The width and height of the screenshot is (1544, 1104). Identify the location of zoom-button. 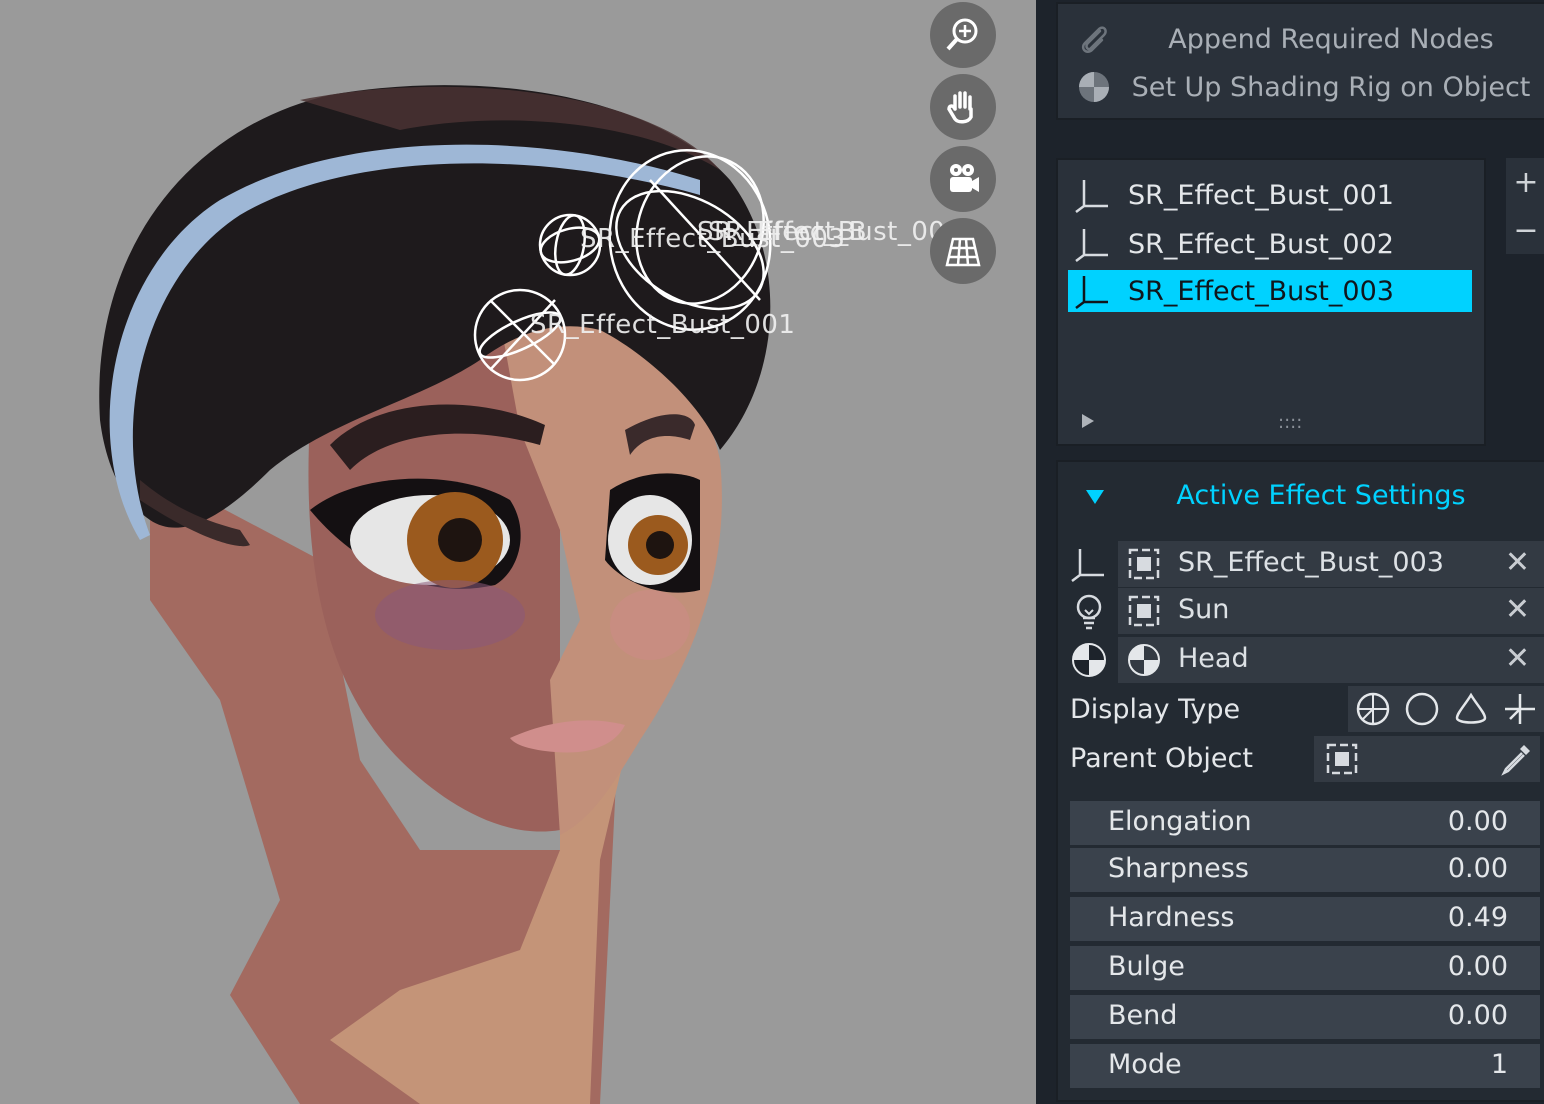
(963, 35).